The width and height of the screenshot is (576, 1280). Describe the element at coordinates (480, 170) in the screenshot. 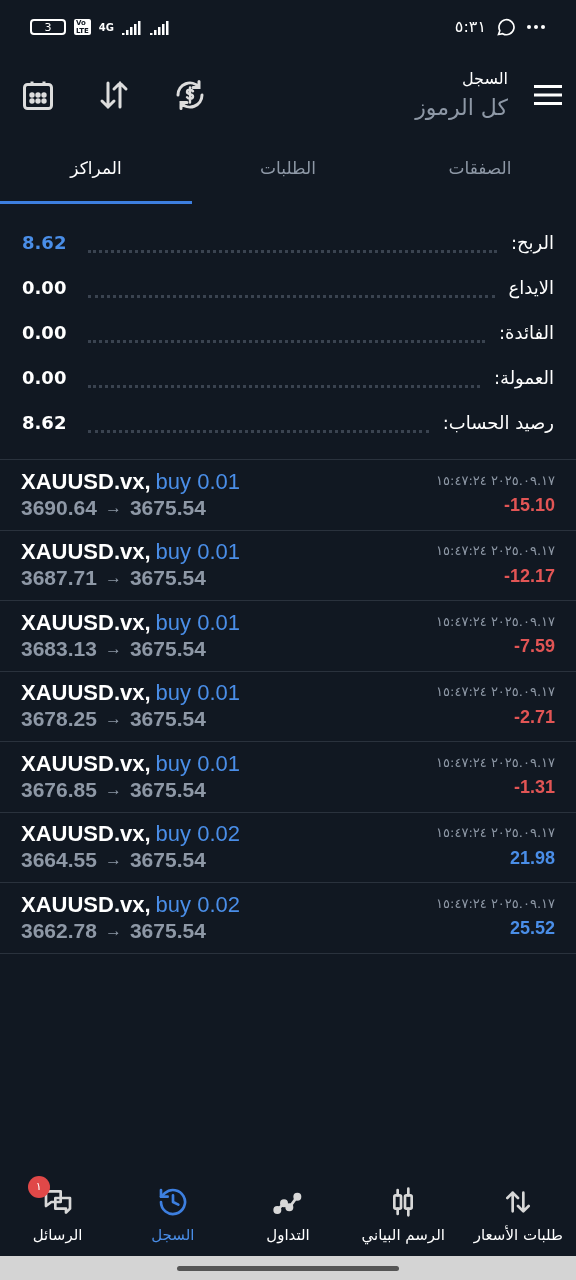

I see `tab: الصفقات` at that location.